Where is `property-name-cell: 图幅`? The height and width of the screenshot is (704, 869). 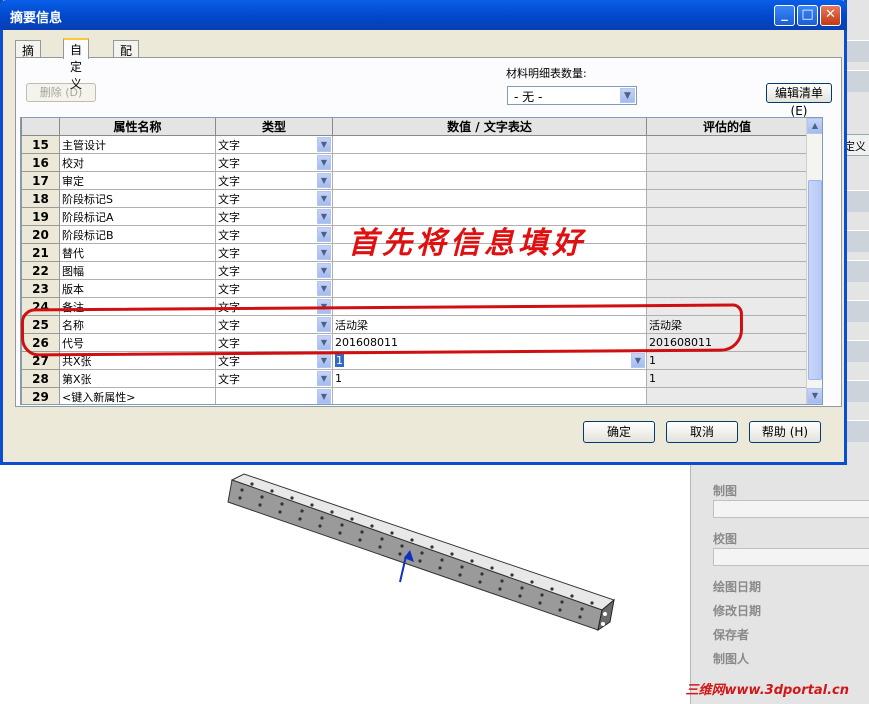 property-name-cell: 图幅 is located at coordinates (137, 270).